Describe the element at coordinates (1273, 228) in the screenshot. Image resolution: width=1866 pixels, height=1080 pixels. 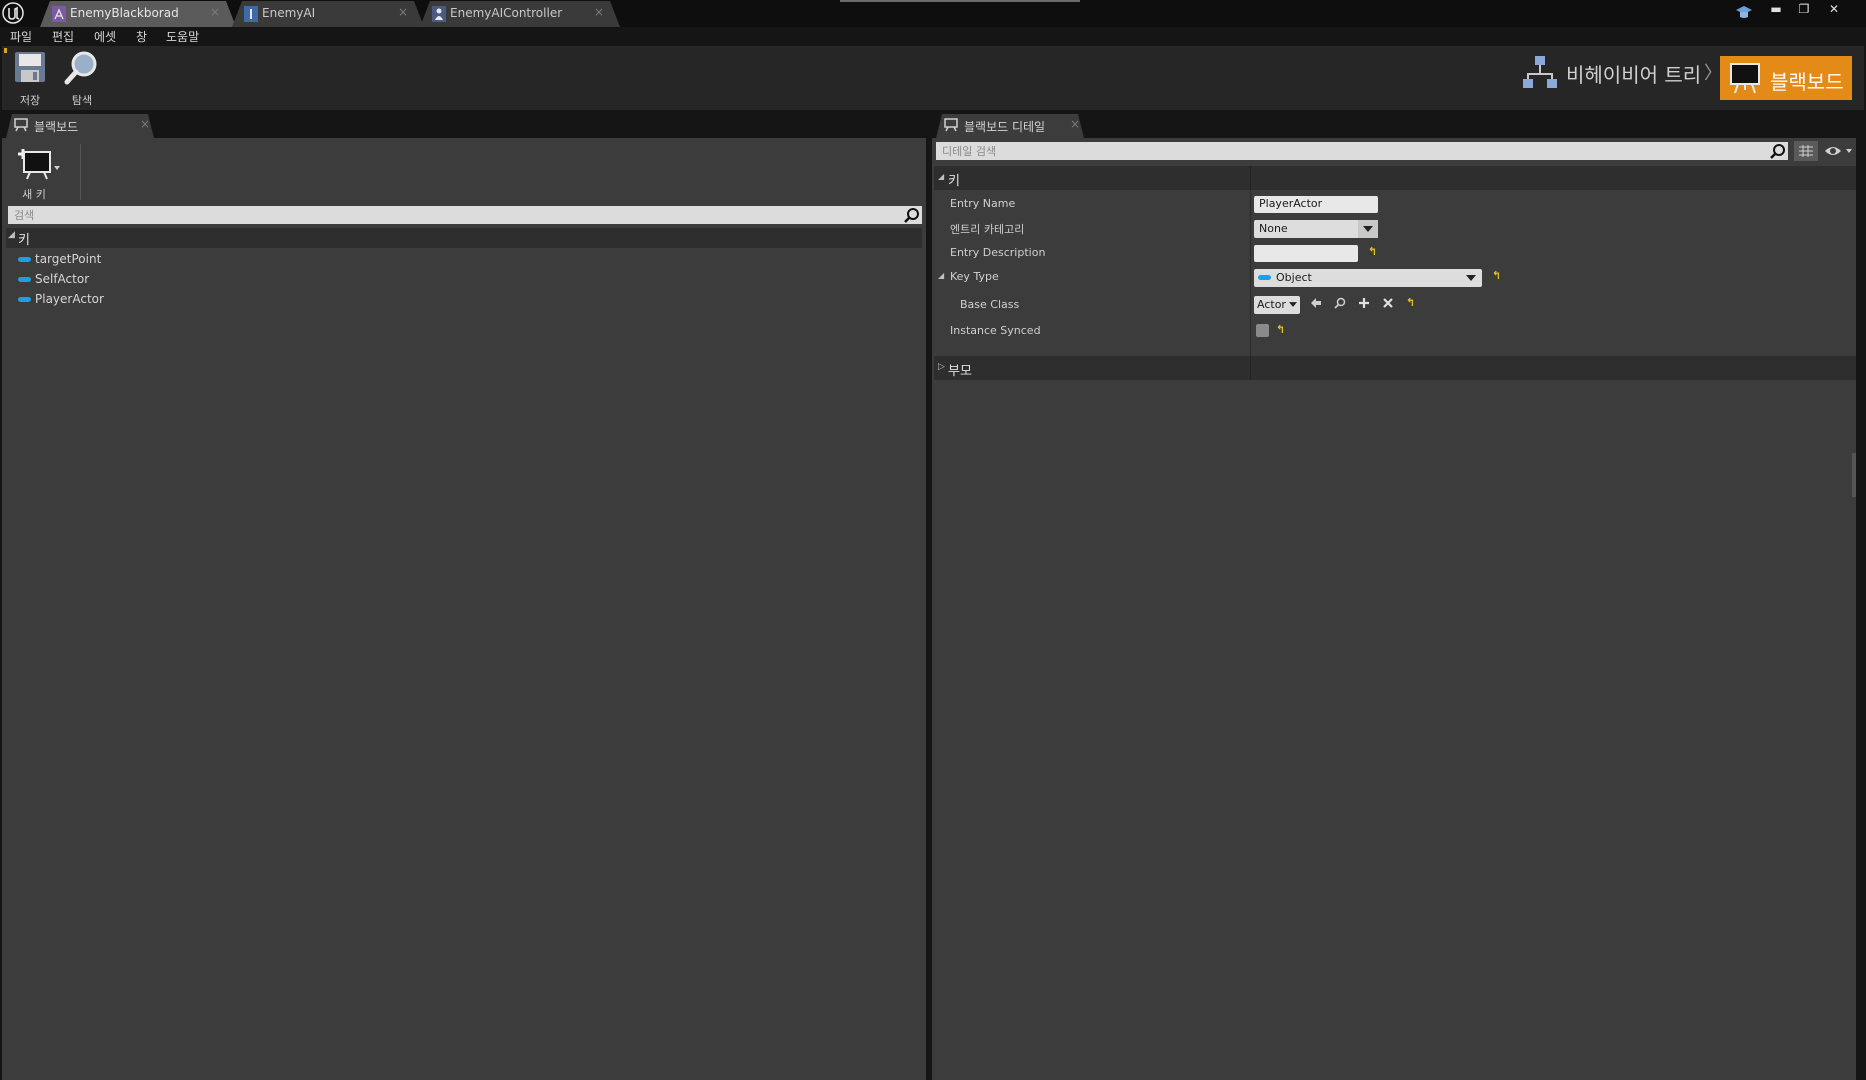
I see `entry-category-value: None` at that location.